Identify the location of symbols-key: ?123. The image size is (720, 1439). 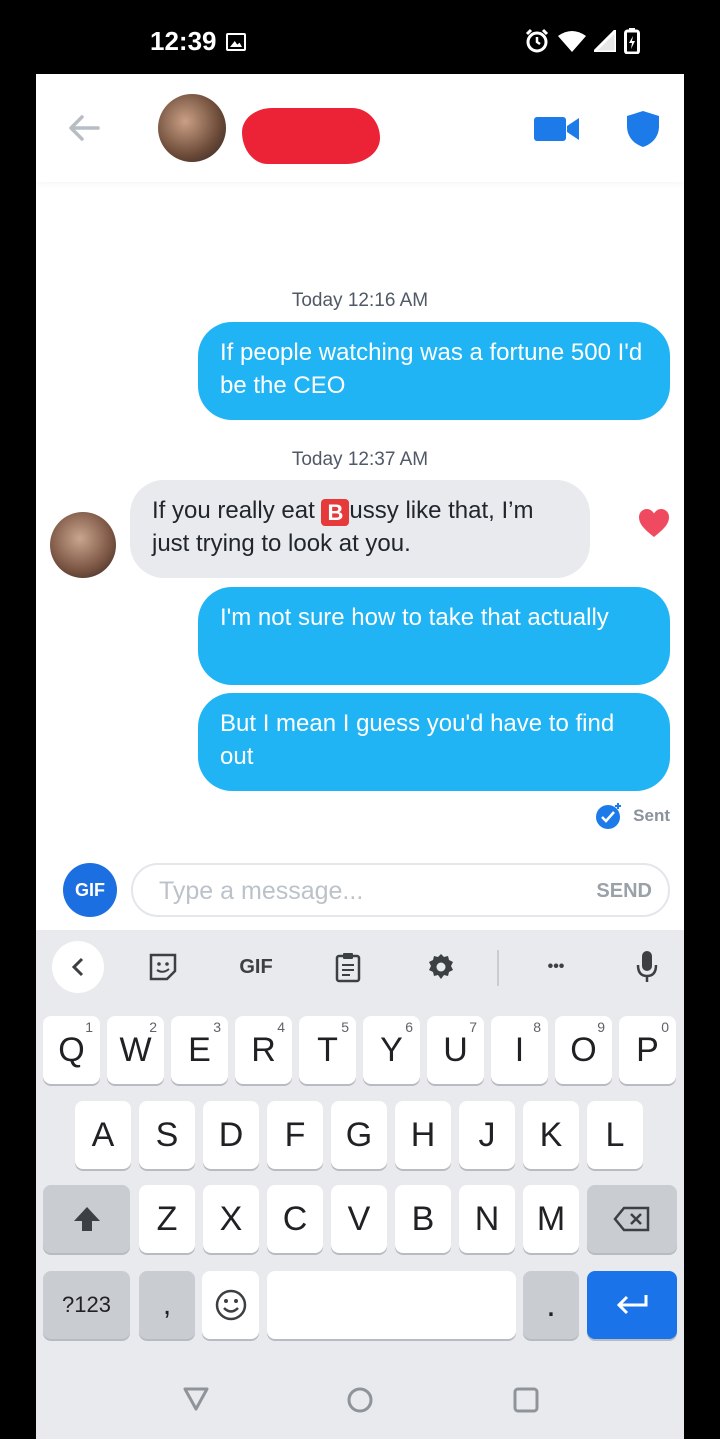
(86, 1305).